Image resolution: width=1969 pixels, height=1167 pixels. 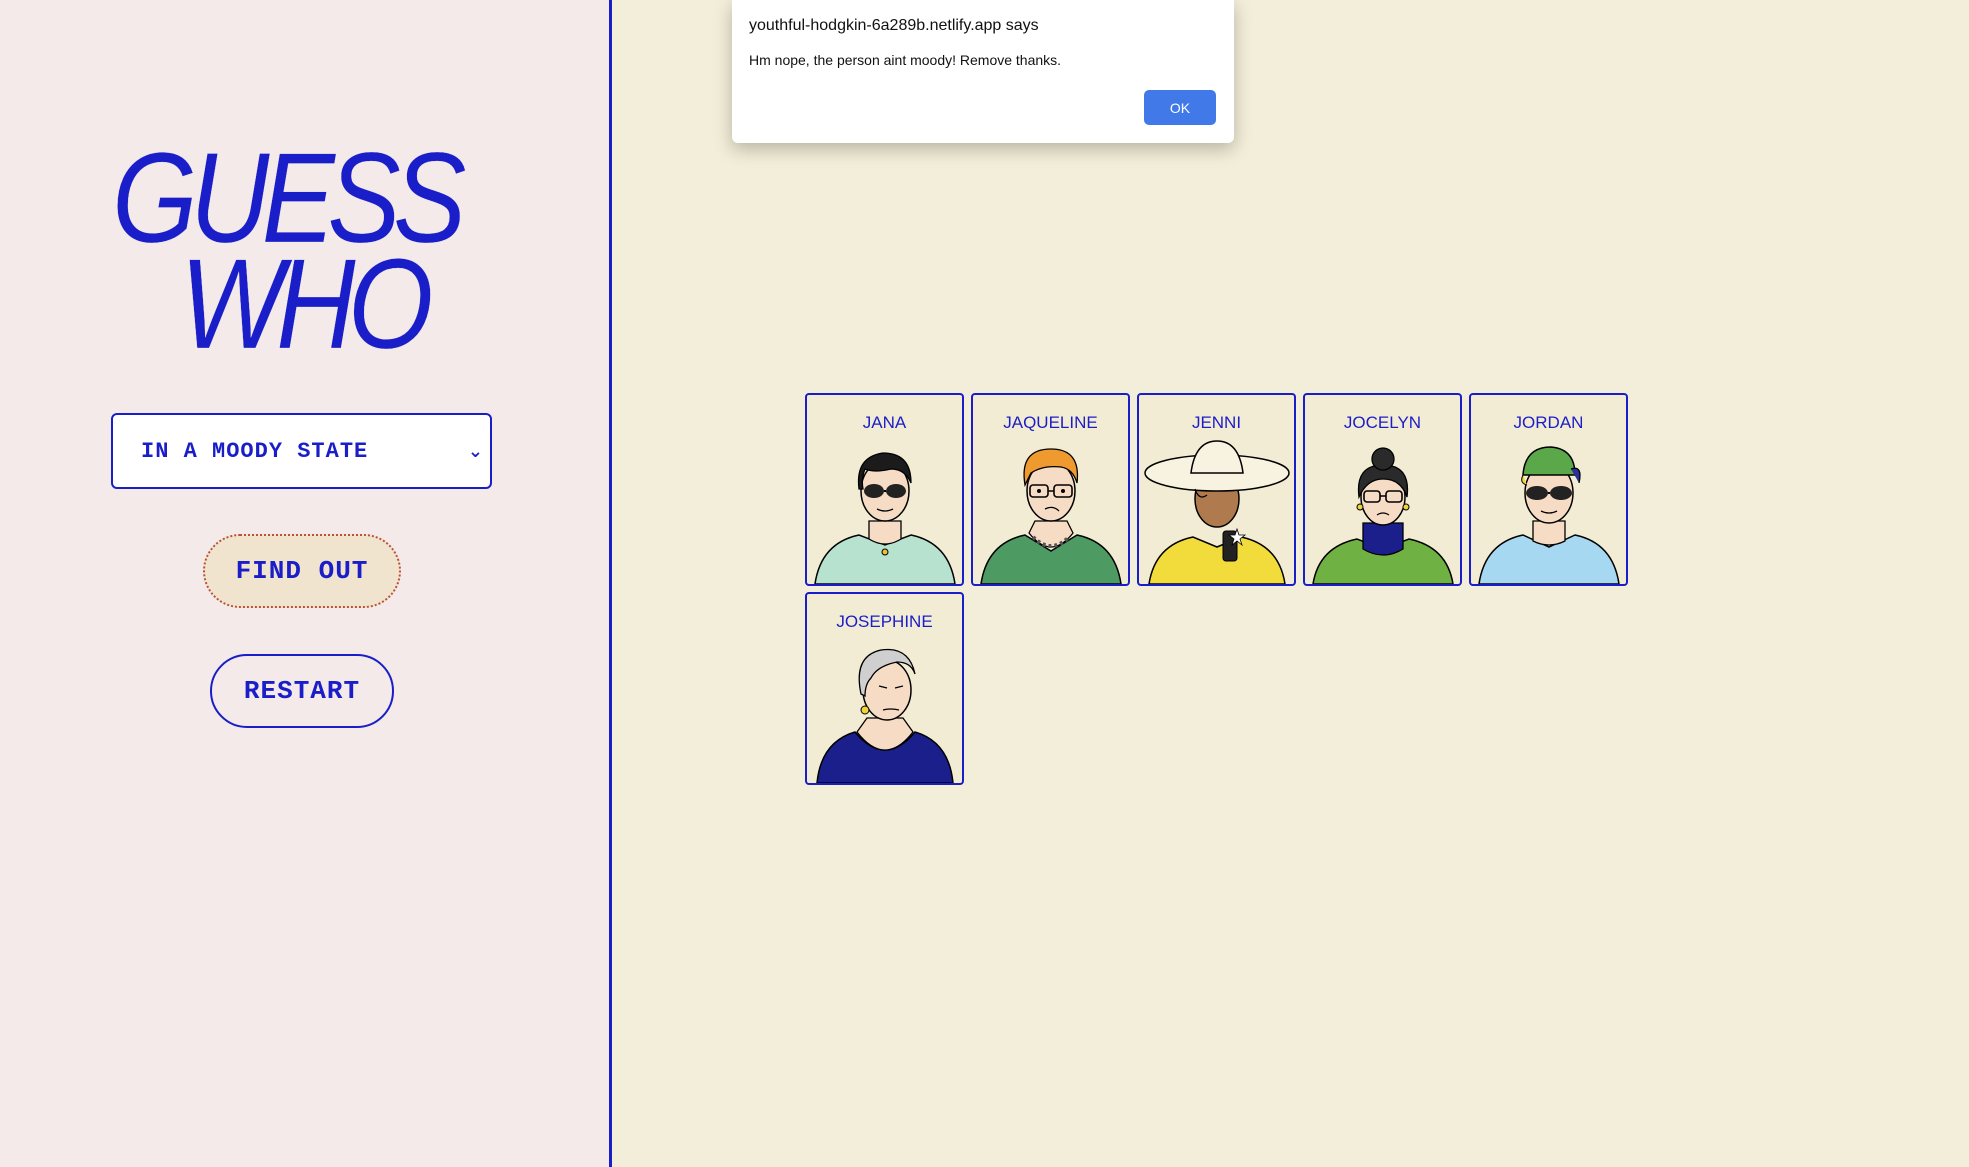 I want to click on character-card-jordan: JORDAN, so click(x=1548, y=489).